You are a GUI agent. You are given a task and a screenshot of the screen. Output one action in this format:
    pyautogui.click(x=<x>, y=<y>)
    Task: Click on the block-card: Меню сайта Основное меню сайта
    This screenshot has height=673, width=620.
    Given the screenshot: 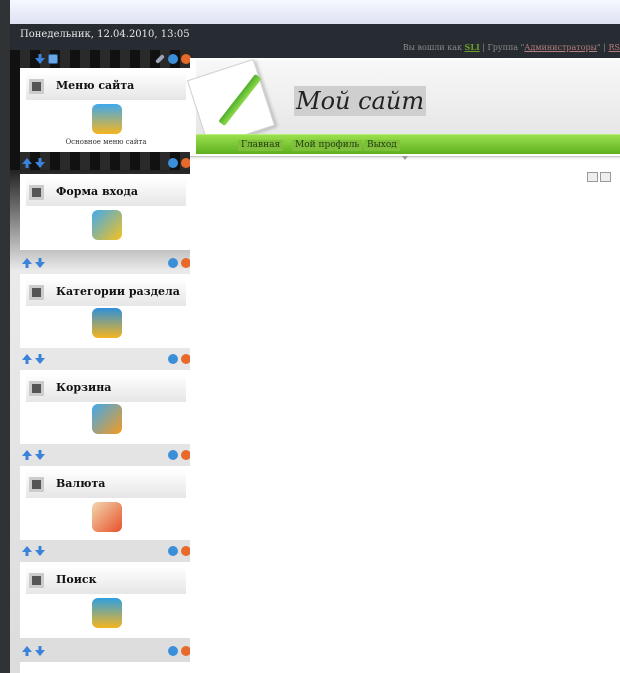 What is the action you would take?
    pyautogui.click(x=106, y=110)
    